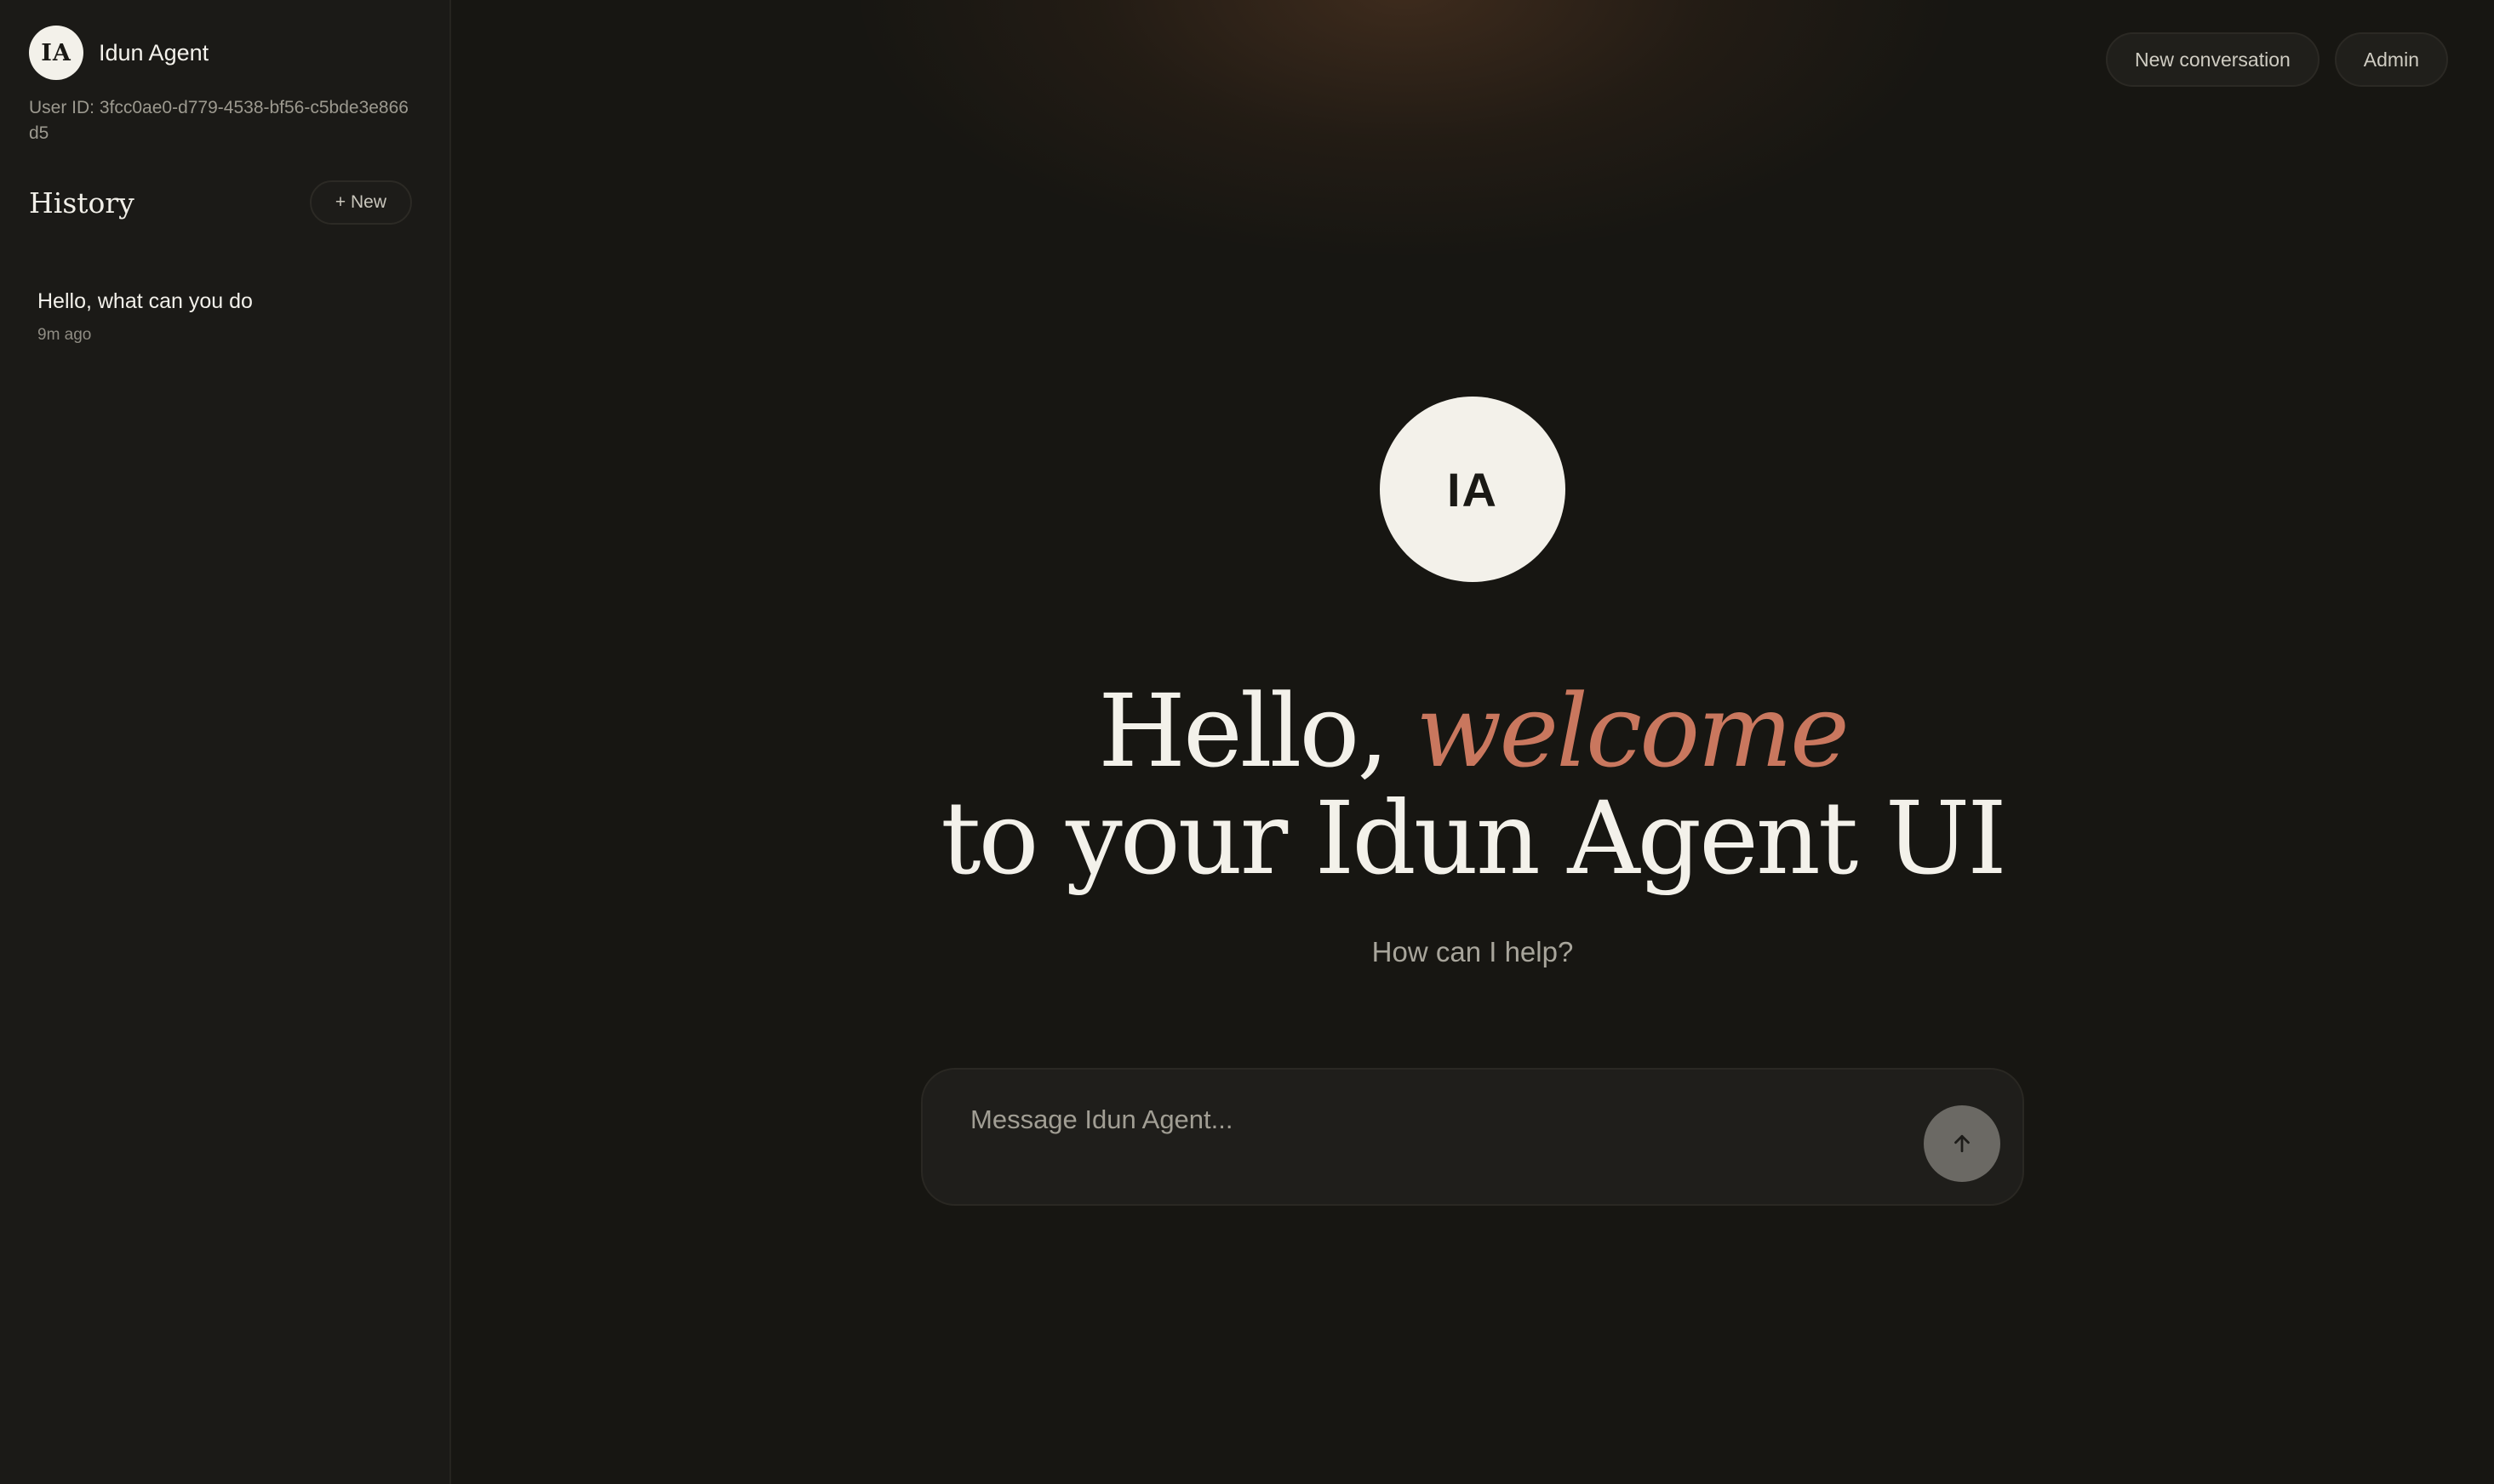 The height and width of the screenshot is (1484, 2494). Describe the element at coordinates (1429, 1120) in the screenshot. I see `message-input` at that location.